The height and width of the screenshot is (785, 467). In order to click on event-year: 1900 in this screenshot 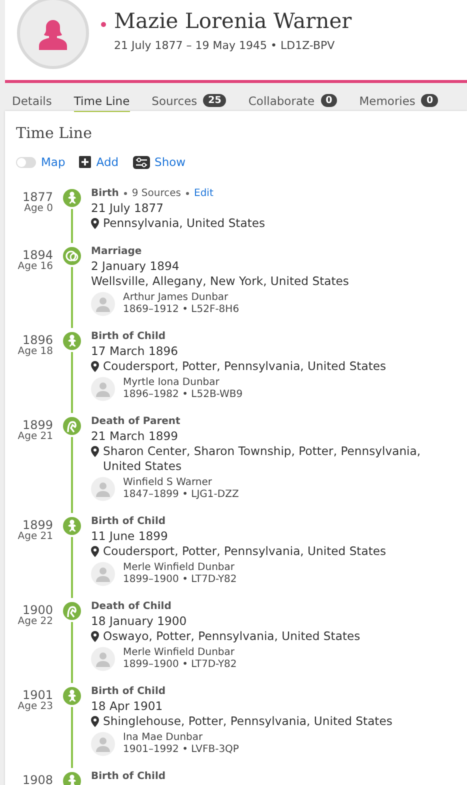, I will do `click(37, 610)`.